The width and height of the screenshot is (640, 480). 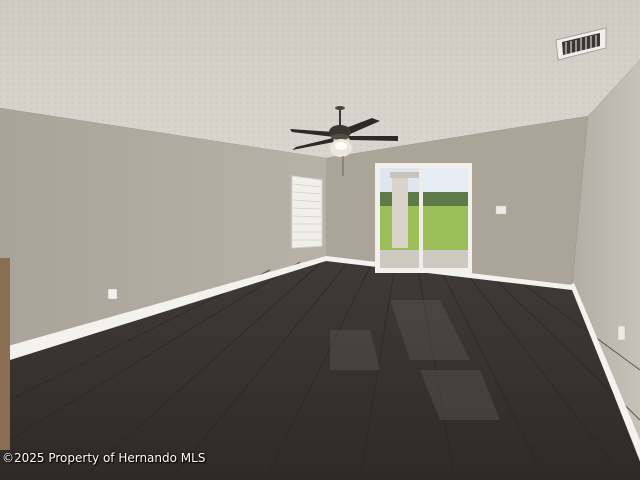 What do you see at coordinates (5, 354) in the screenshot?
I see `wall-edge-post` at bounding box center [5, 354].